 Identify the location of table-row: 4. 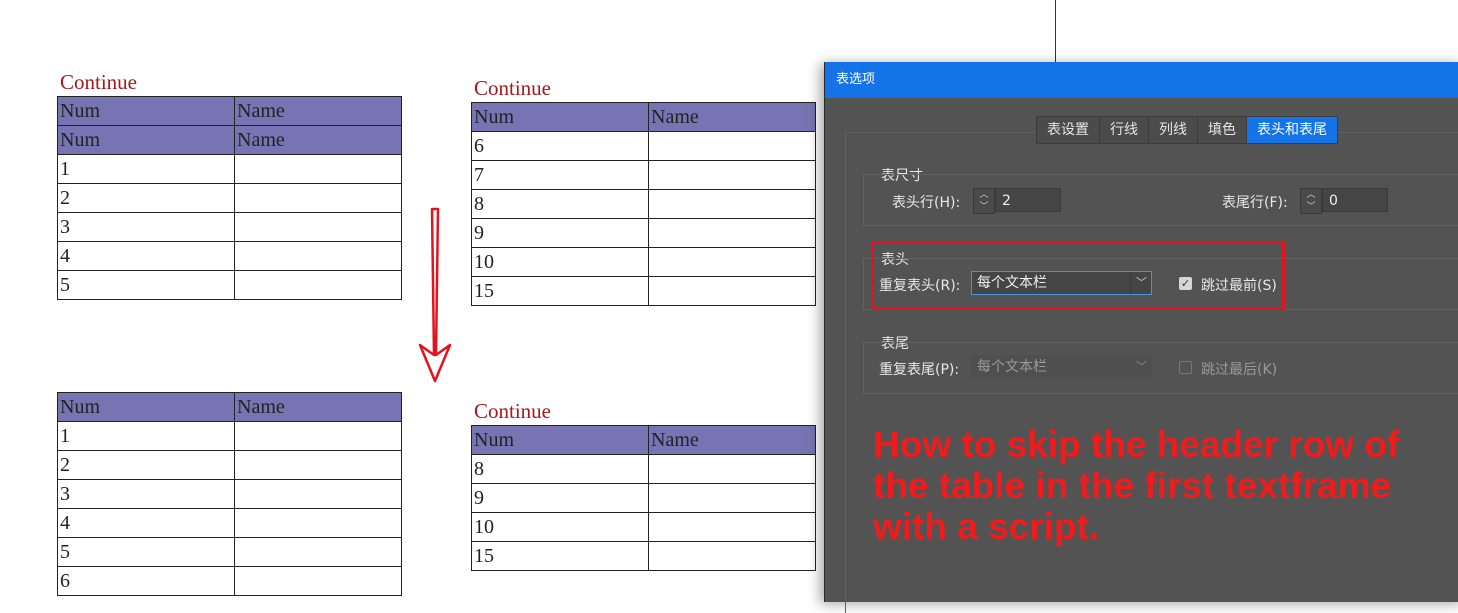
(229, 256).